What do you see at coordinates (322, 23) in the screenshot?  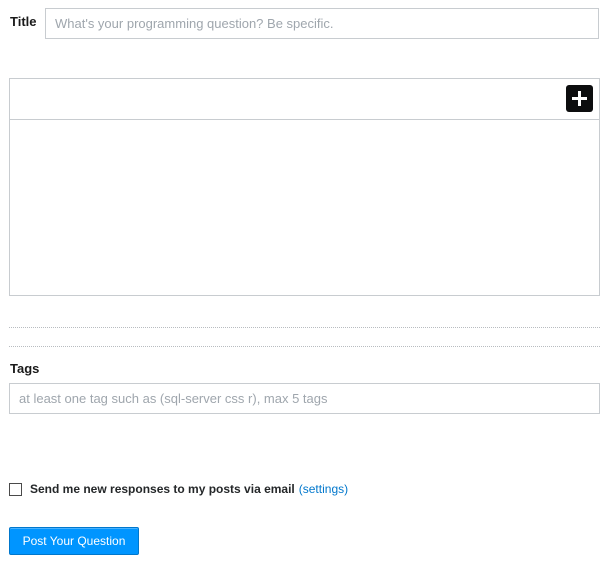 I see `title-input` at bounding box center [322, 23].